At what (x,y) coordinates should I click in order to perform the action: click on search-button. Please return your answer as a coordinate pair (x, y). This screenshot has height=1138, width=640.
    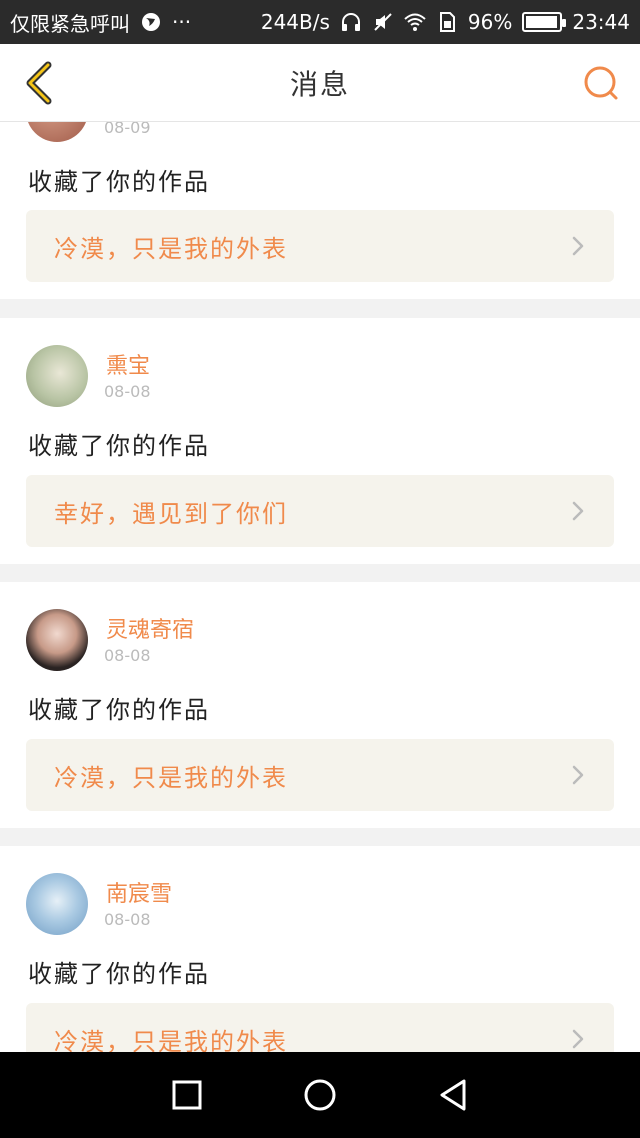
    Looking at the image, I should click on (601, 83).